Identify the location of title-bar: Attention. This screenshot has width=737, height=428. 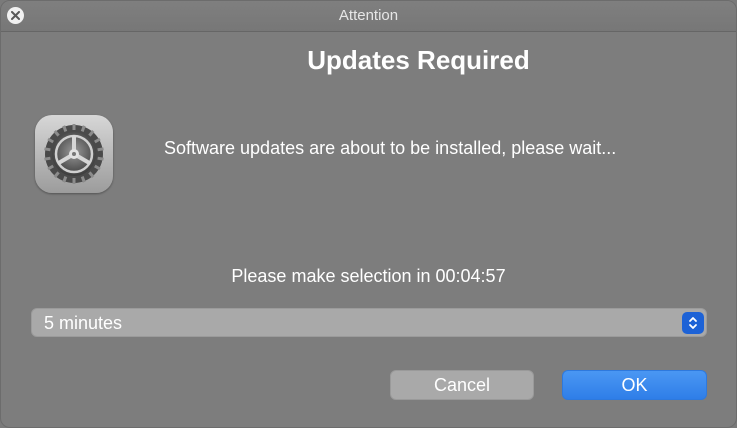
(368, 16).